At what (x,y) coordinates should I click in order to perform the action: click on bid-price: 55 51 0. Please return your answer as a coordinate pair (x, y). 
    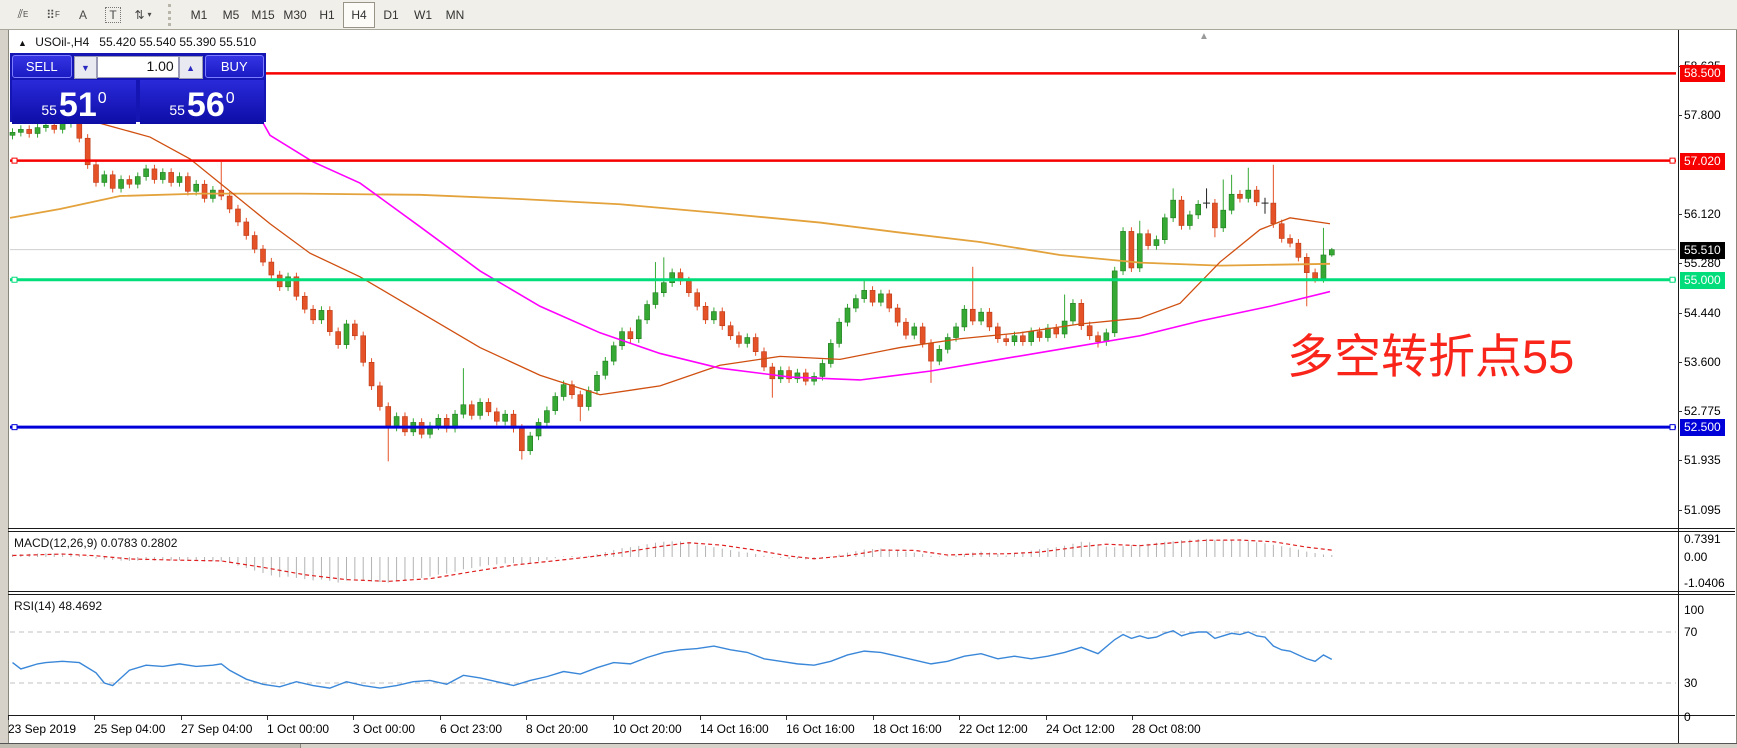
    Looking at the image, I should click on (74, 102).